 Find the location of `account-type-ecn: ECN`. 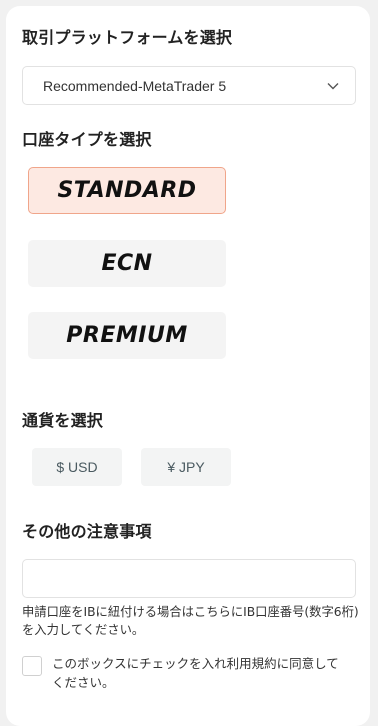

account-type-ecn: ECN is located at coordinates (127, 263).